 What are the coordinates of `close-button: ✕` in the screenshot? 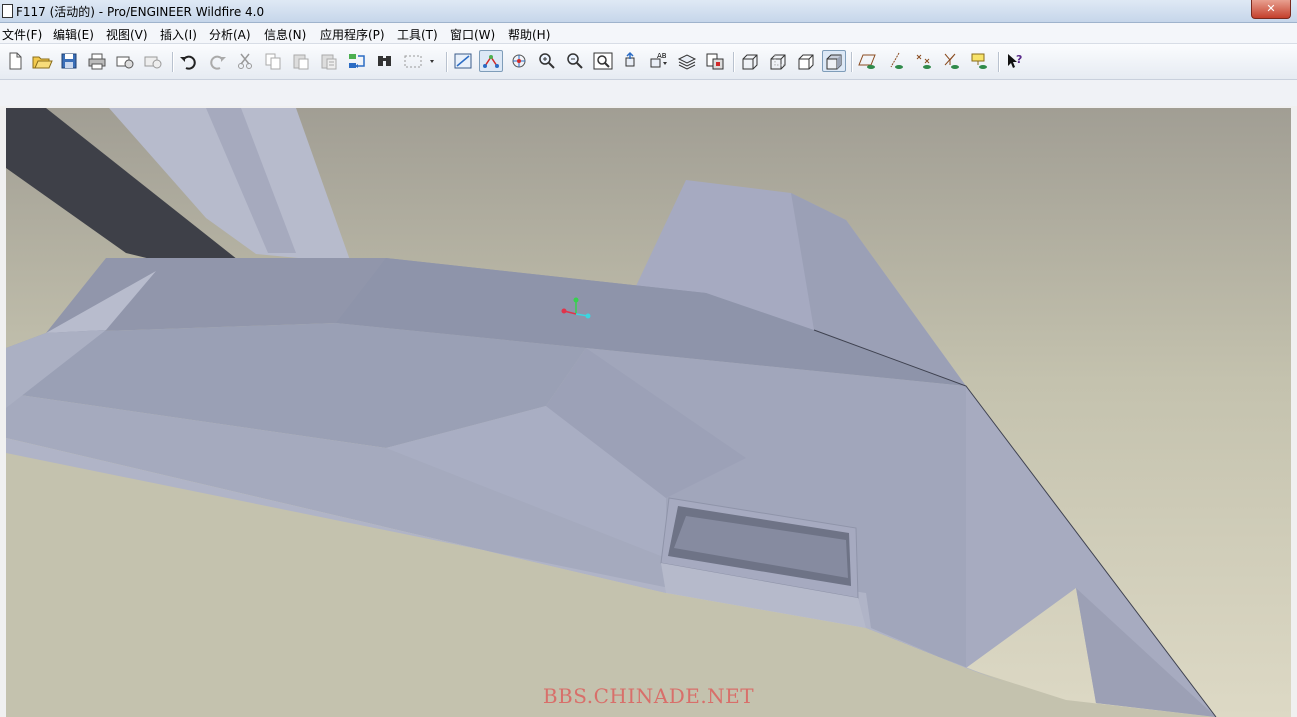 It's located at (1271, 9).